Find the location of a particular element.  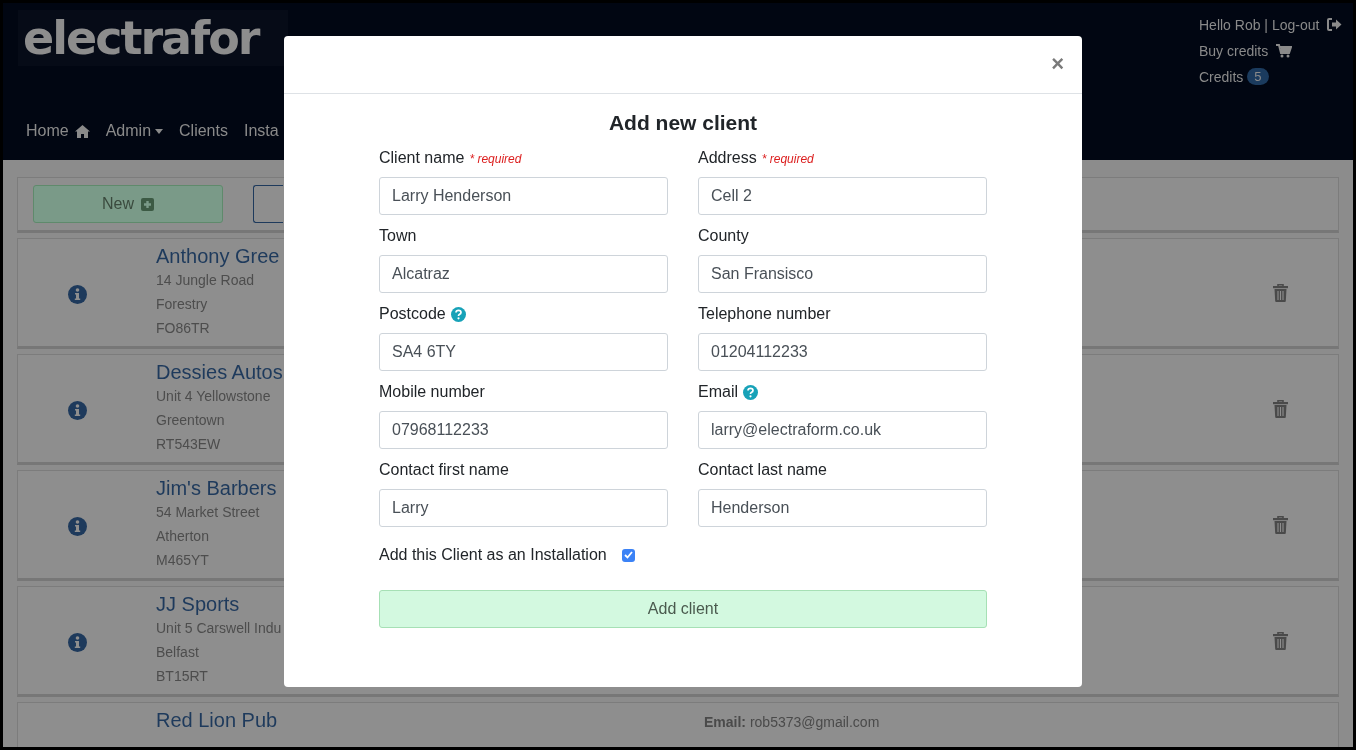

client-name-link: Jim's Barbers is located at coordinates (216, 488).